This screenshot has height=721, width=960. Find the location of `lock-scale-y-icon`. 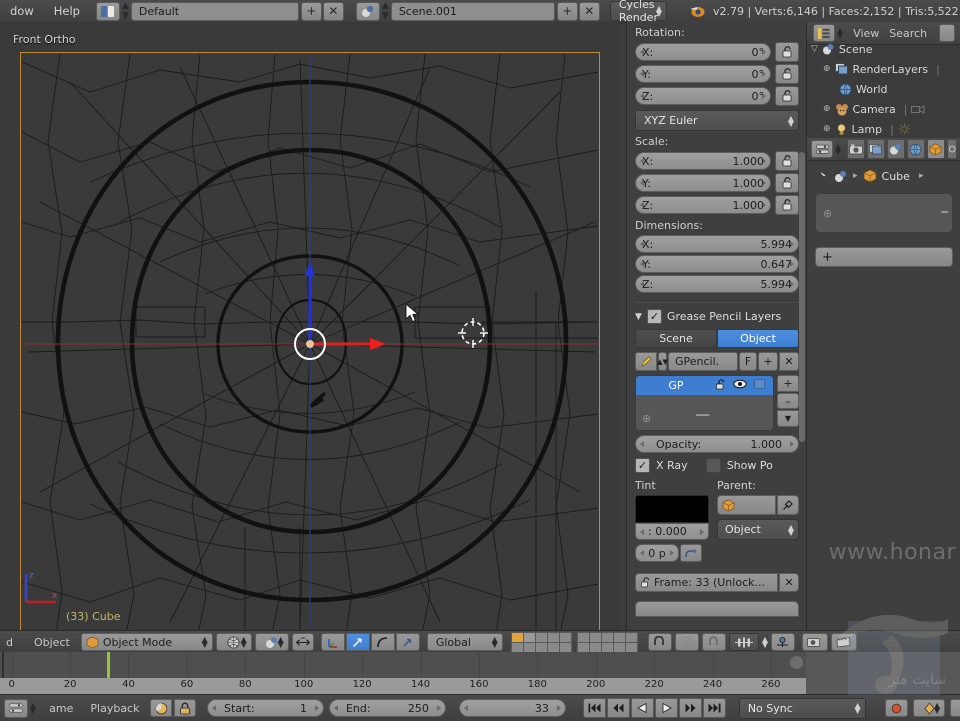

lock-scale-y-icon is located at coordinates (787, 183).